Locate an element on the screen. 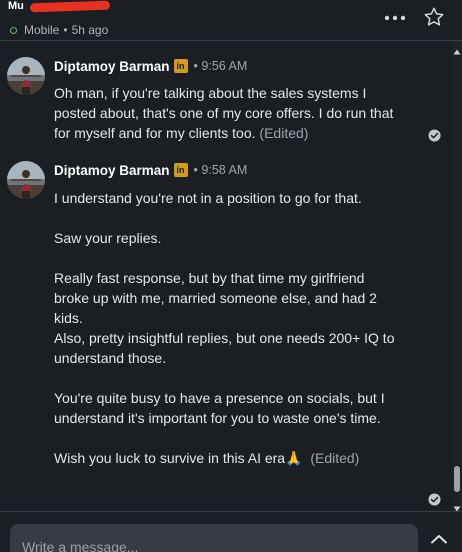 The image size is (462, 552). message-scrollbar is located at coordinates (457, 276).